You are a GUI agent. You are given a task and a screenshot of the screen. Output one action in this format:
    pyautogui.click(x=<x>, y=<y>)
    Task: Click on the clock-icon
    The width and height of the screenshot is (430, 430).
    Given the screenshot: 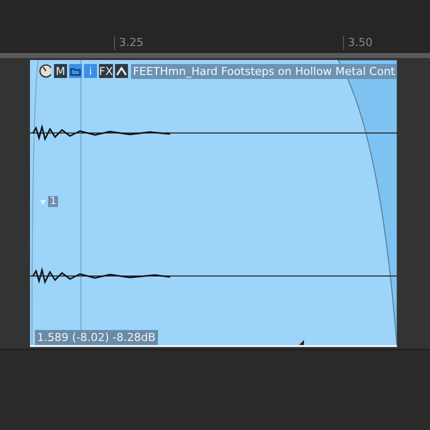 What is the action you would take?
    pyautogui.click(x=45, y=71)
    